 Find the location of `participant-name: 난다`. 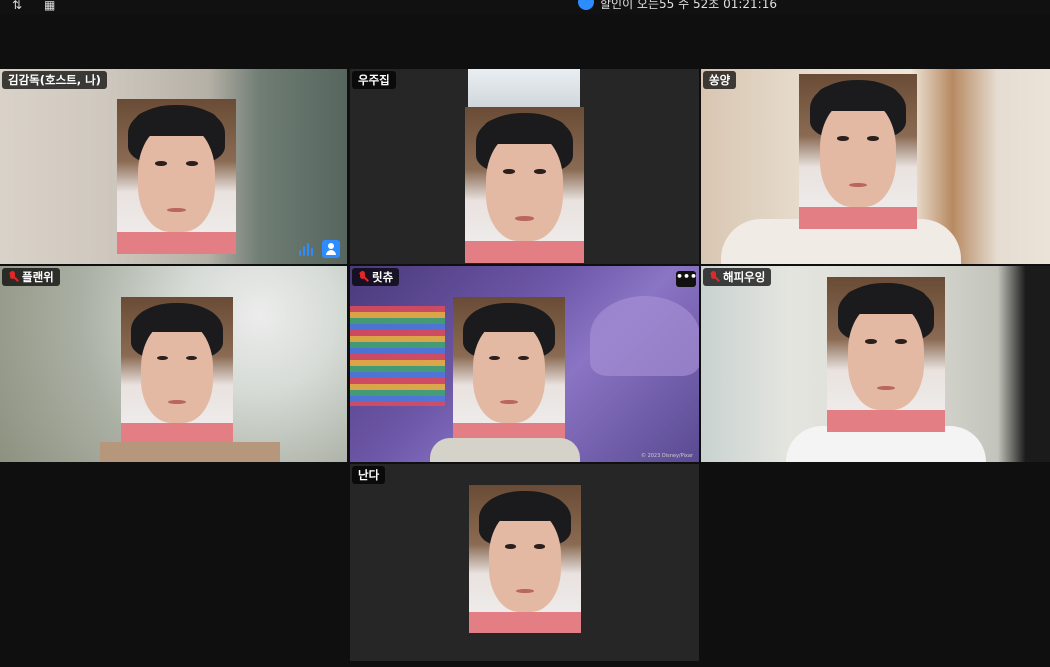

participant-name: 난다 is located at coordinates (369, 475).